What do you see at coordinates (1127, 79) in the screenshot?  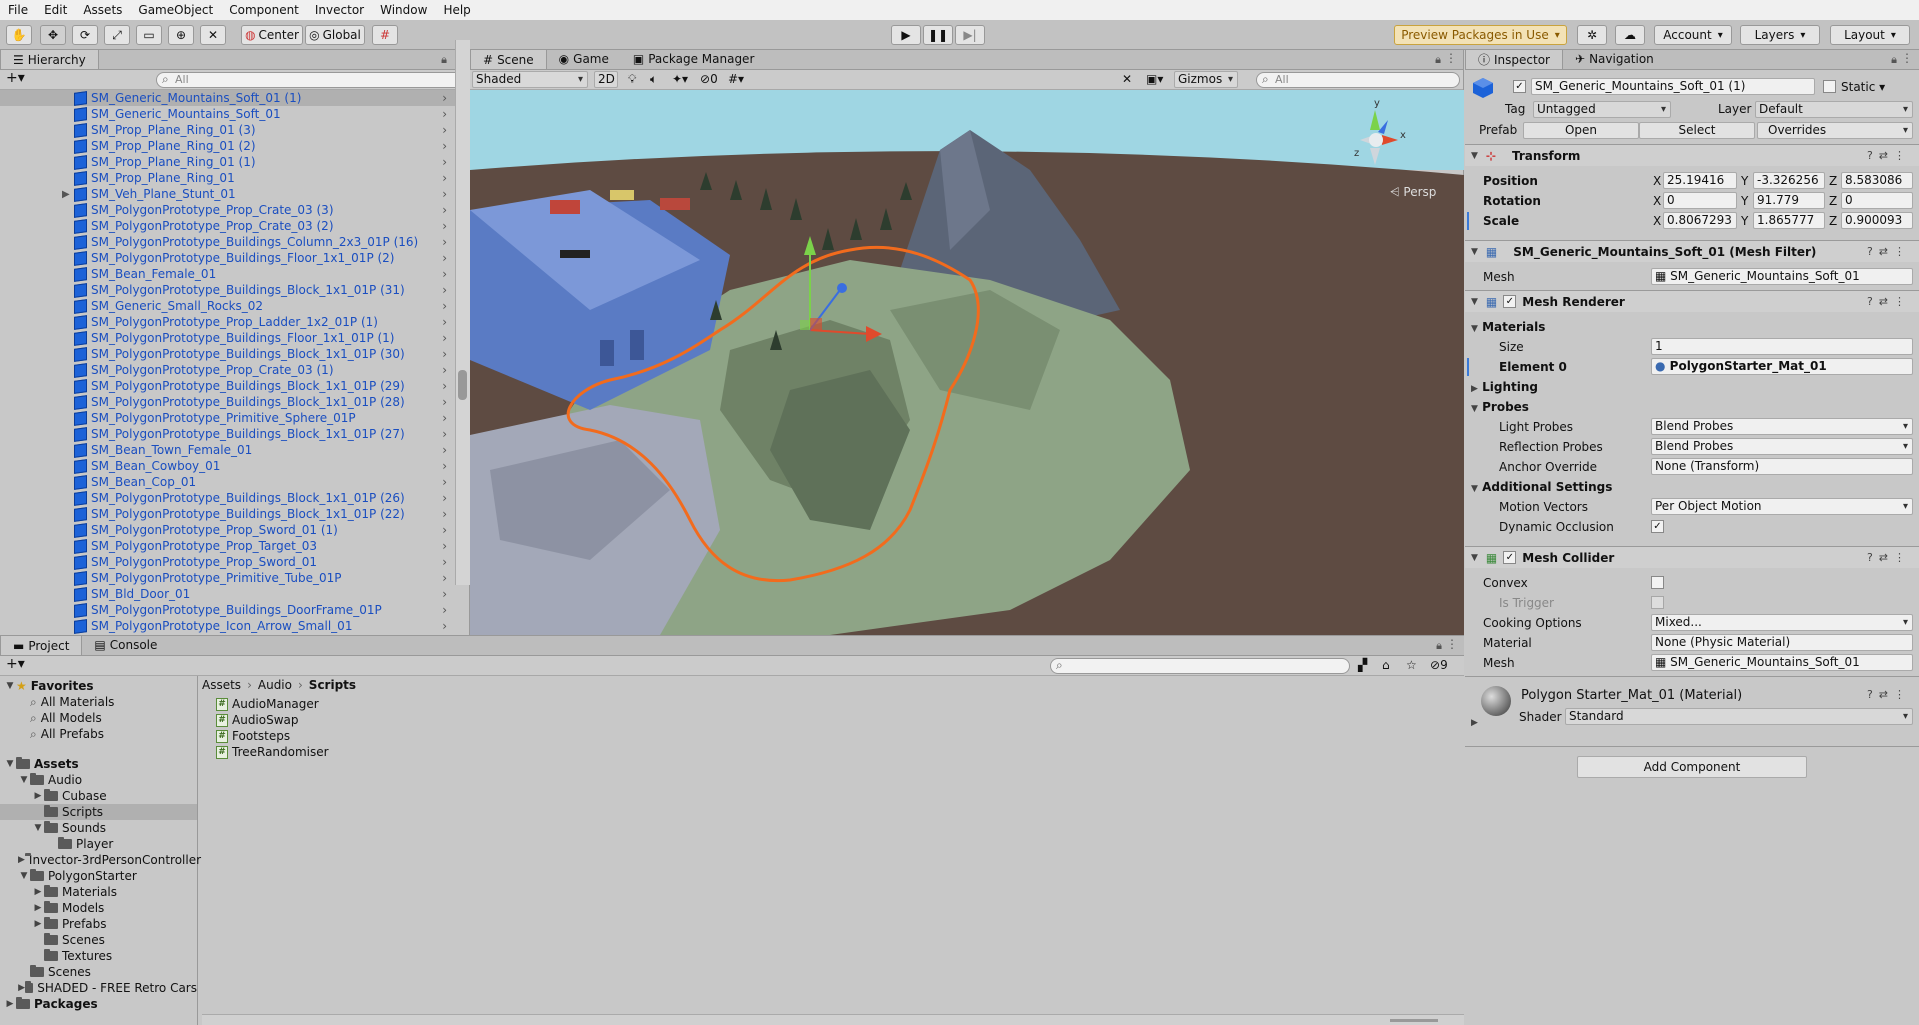 I see `tools-icon: ✕` at bounding box center [1127, 79].